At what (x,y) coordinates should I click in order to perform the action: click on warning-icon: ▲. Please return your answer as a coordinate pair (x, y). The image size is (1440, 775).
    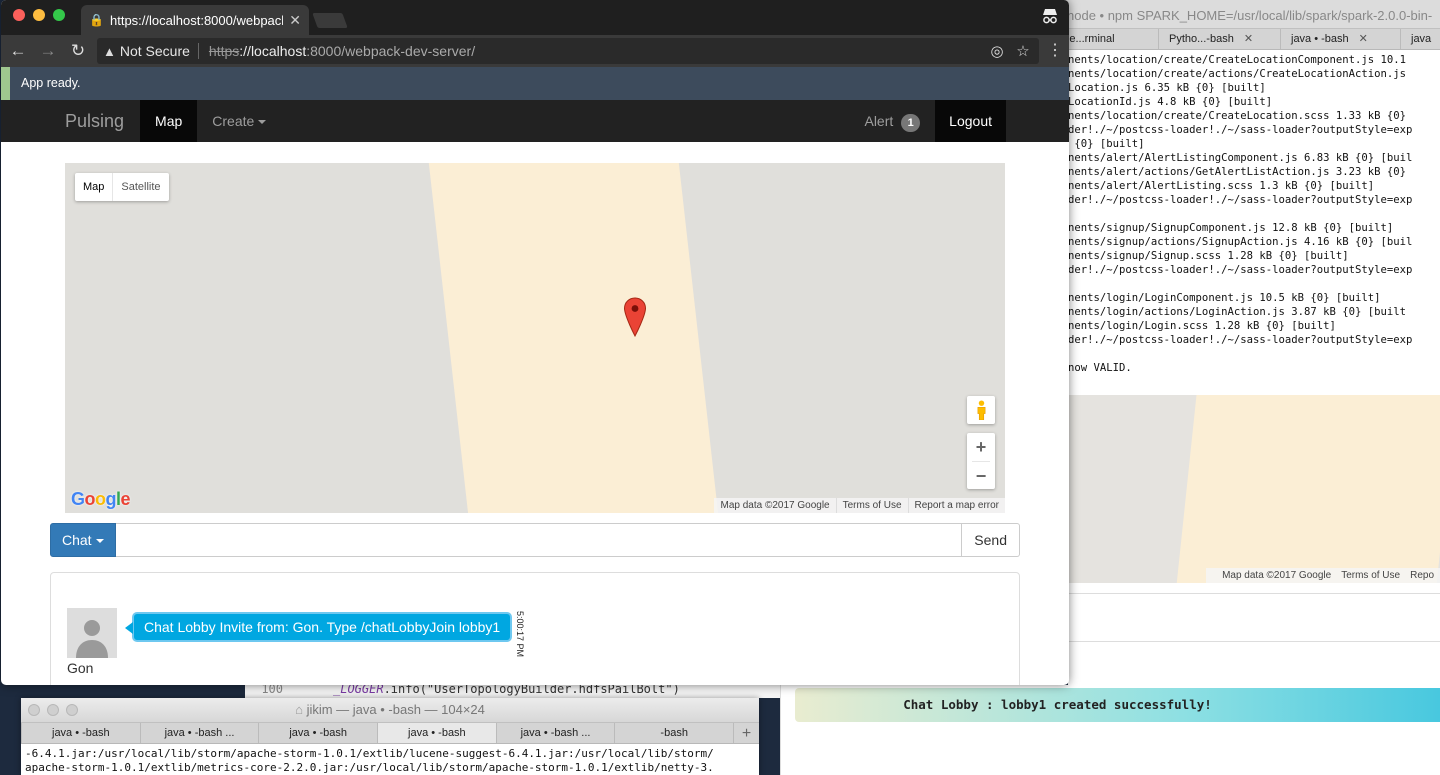
    Looking at the image, I should click on (109, 51).